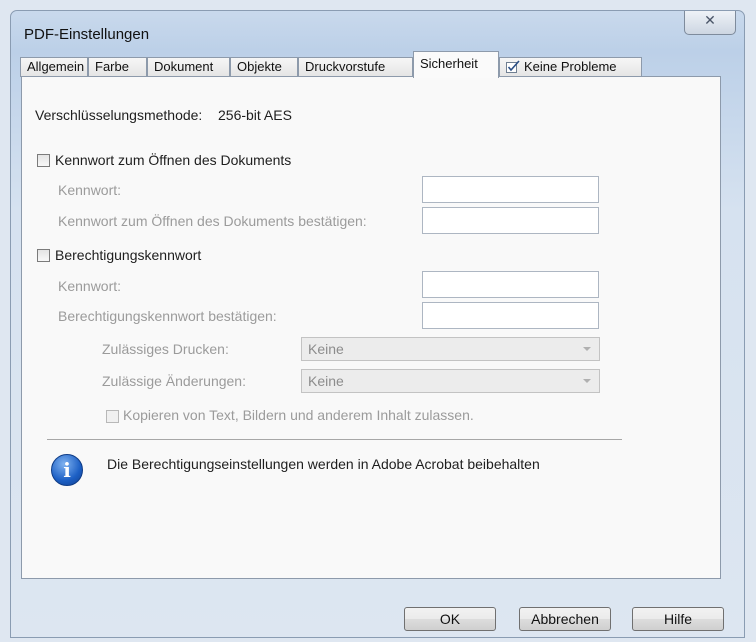 The height and width of the screenshot is (642, 756). Describe the element at coordinates (326, 349) in the screenshot. I see `printing-allowed-value: Keine` at that location.